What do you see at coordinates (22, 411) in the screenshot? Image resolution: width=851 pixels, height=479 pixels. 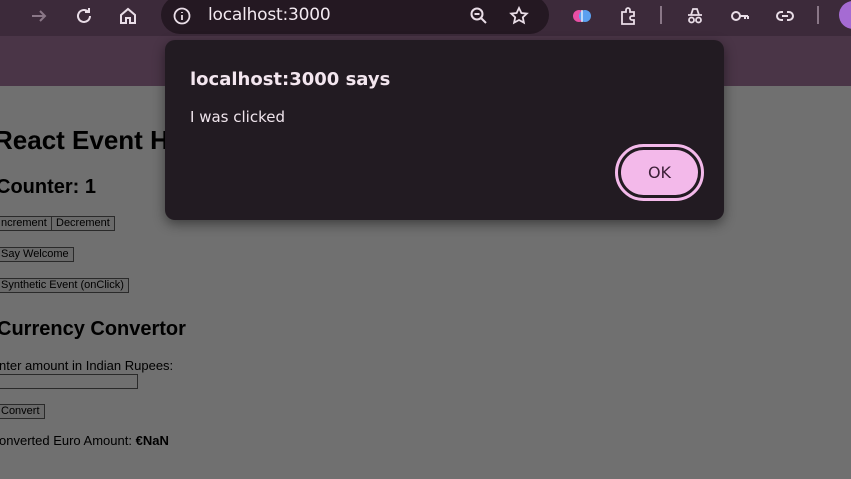 I see `convert-button: Convert` at bounding box center [22, 411].